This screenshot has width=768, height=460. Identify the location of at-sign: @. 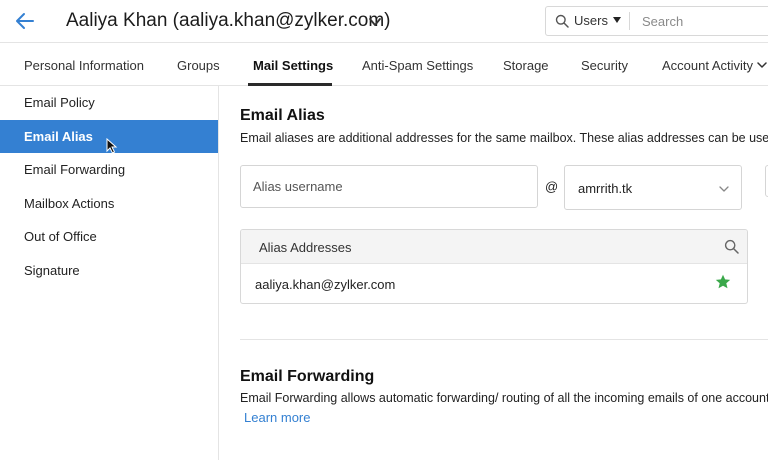
(552, 186).